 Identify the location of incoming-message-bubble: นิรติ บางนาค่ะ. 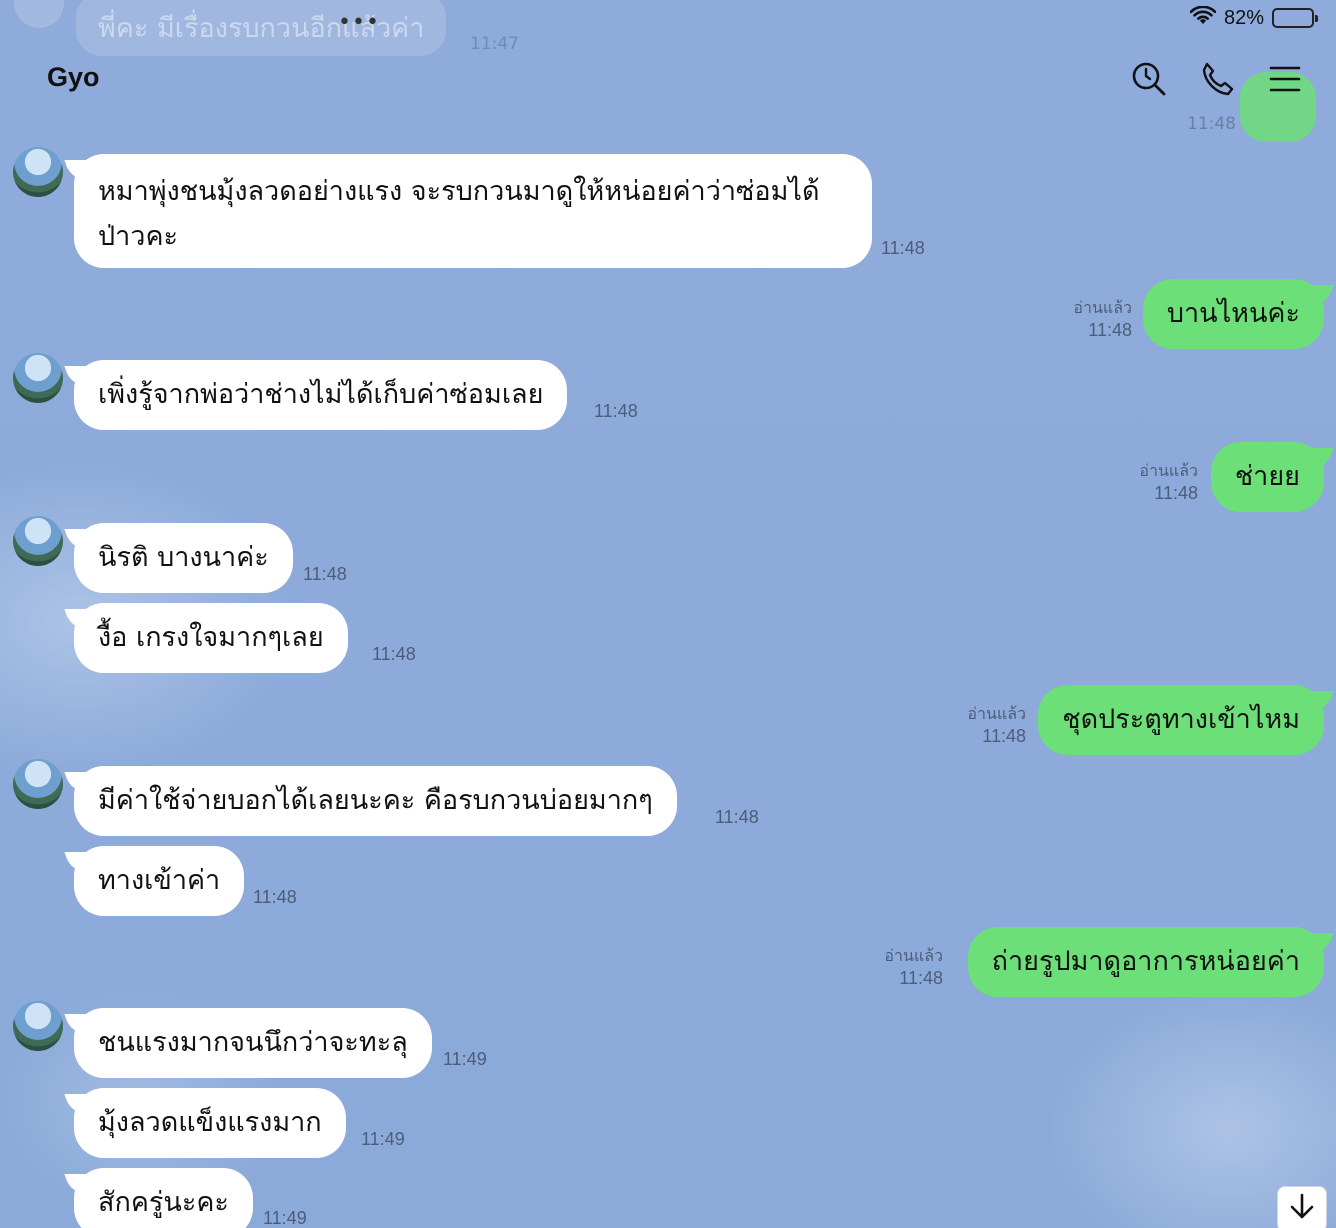
(183, 558).